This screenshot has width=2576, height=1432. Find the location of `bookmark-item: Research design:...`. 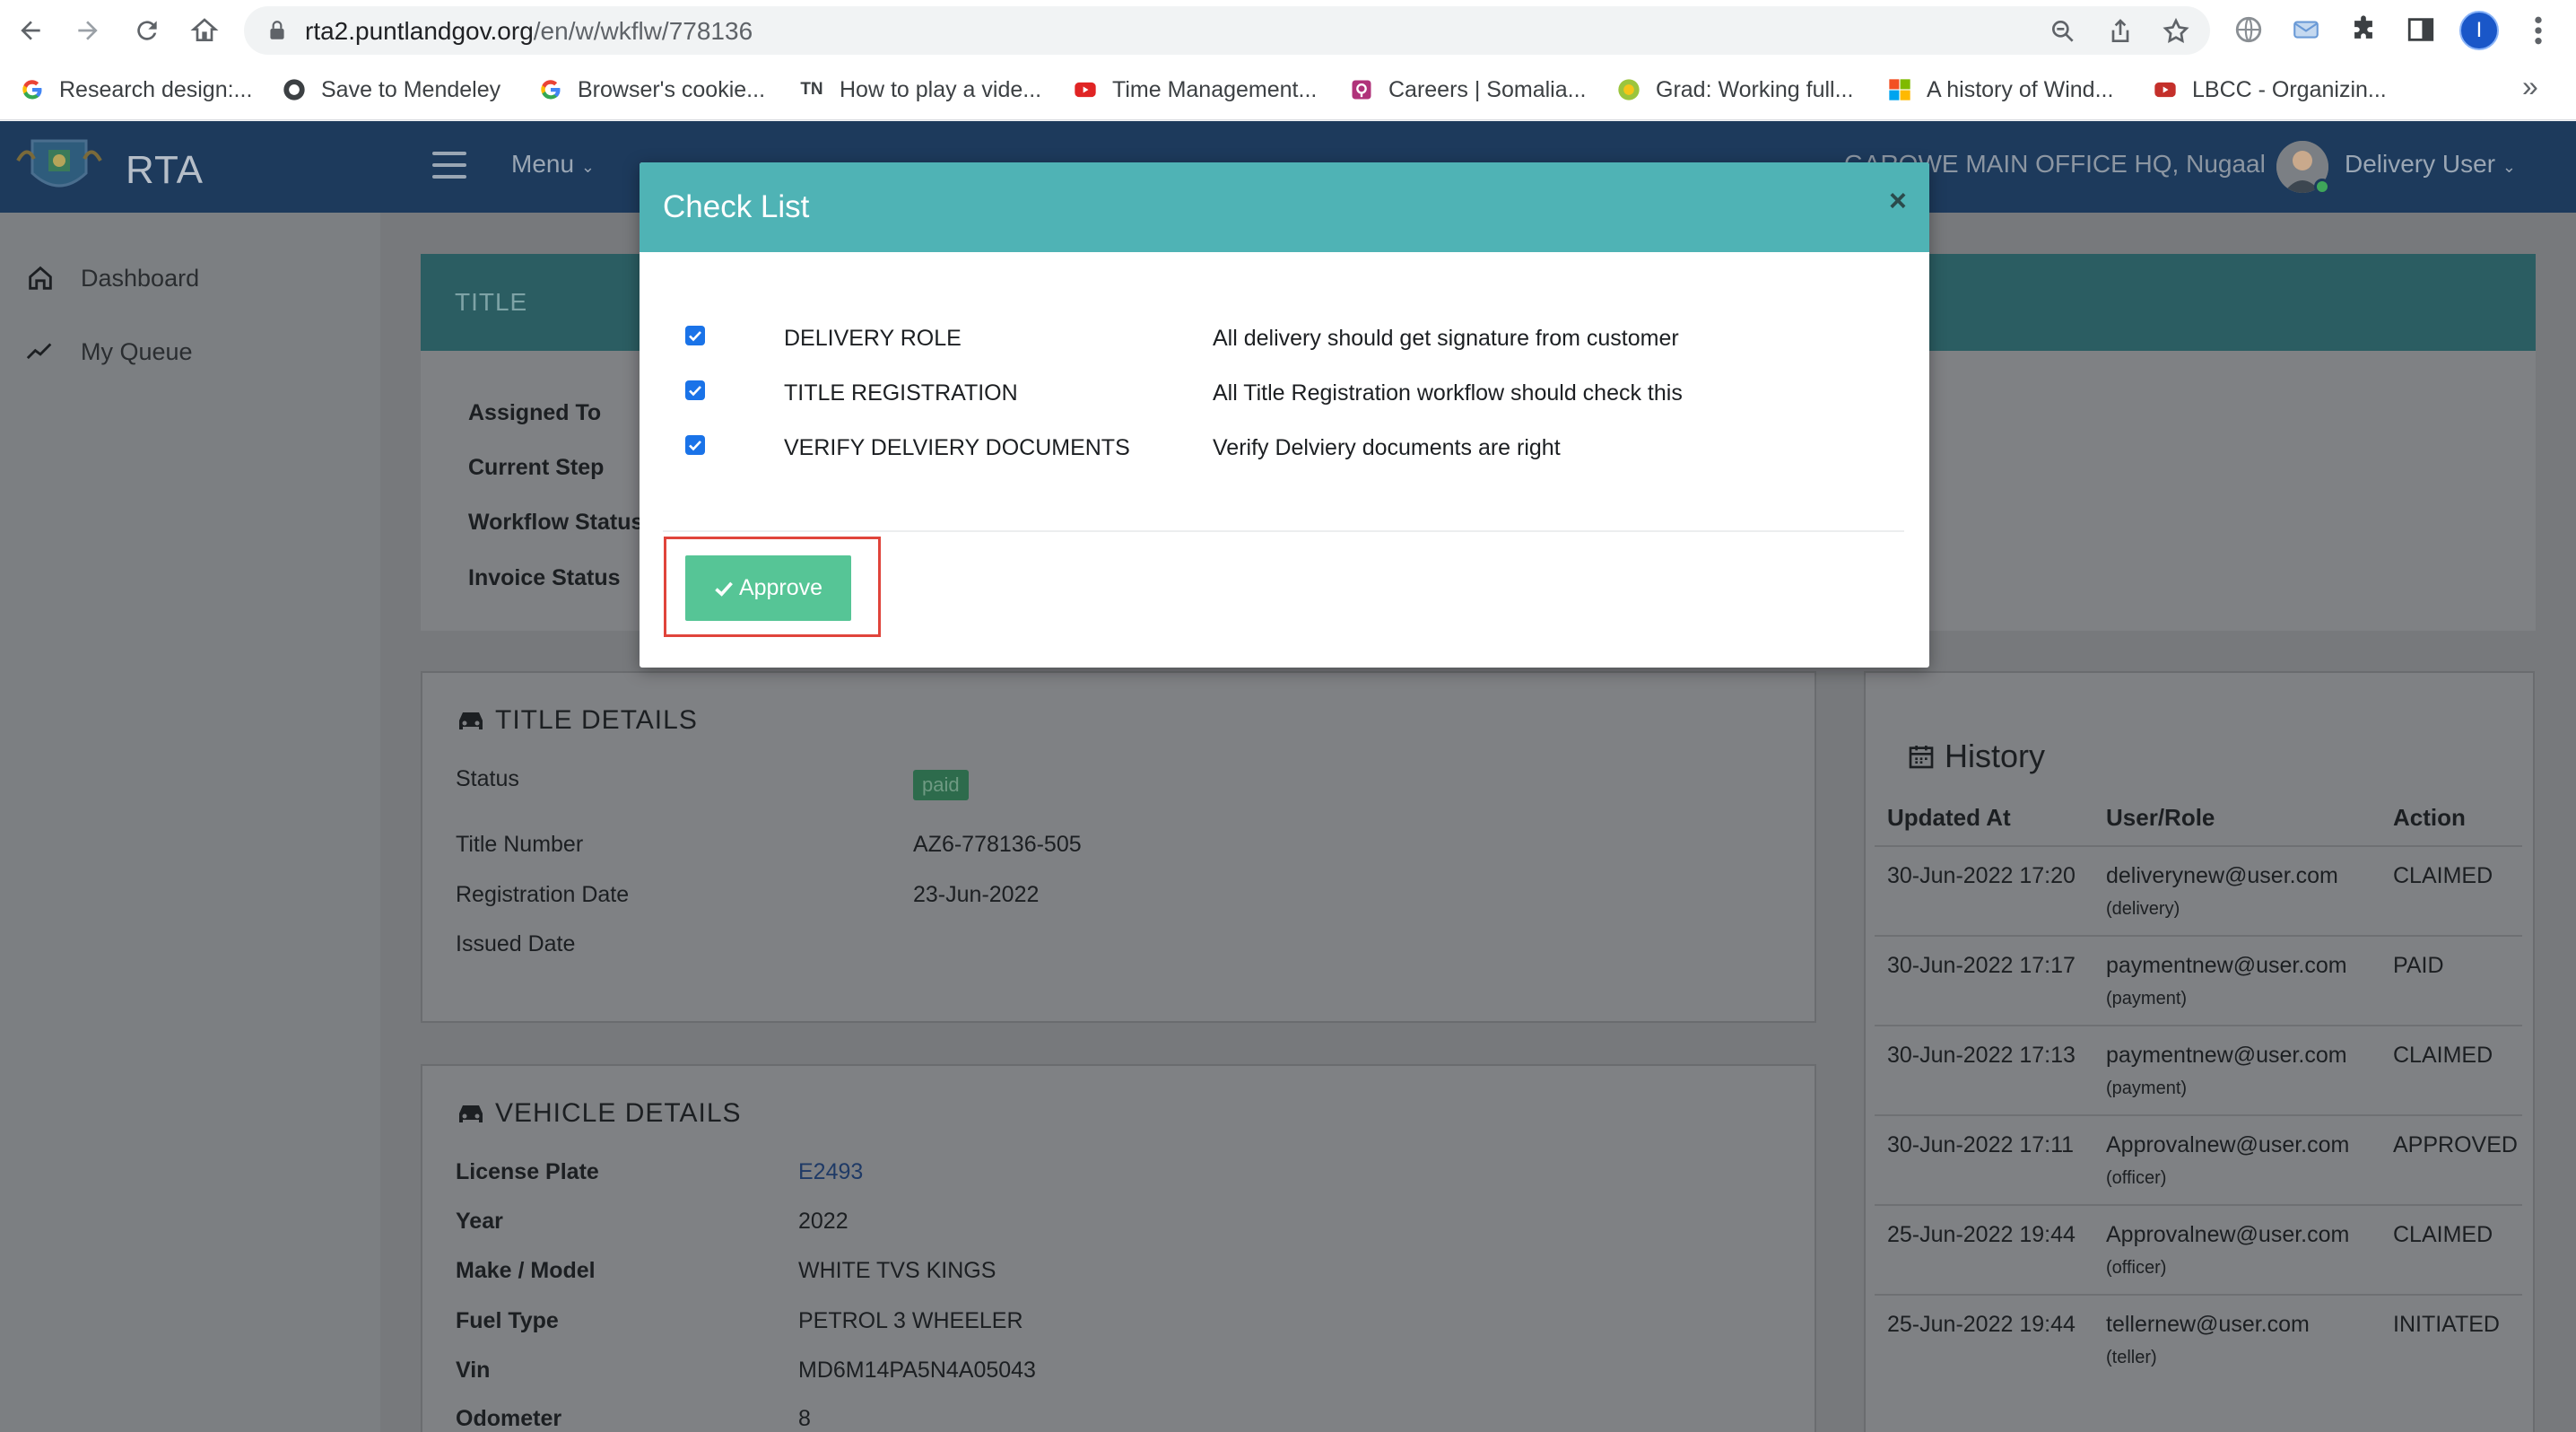

bookmark-item: Research design:... is located at coordinates (136, 90).